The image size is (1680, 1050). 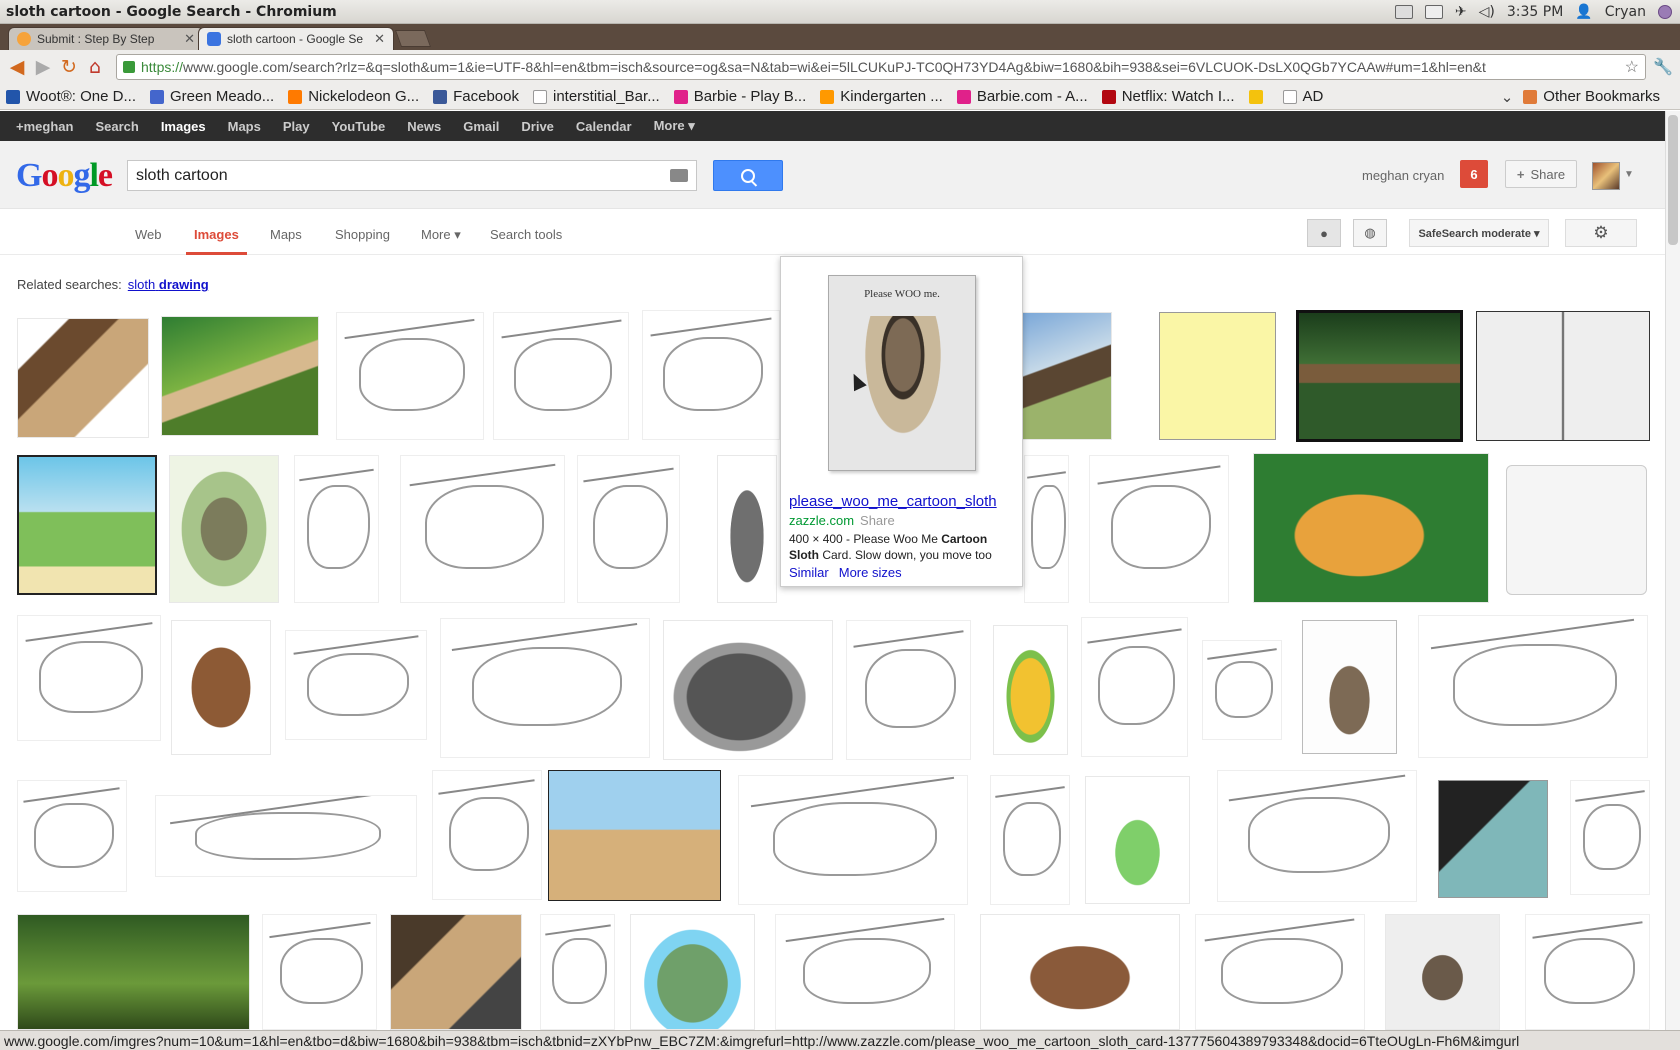 I want to click on wrench-menu-icon: 🔧, so click(x=1663, y=67).